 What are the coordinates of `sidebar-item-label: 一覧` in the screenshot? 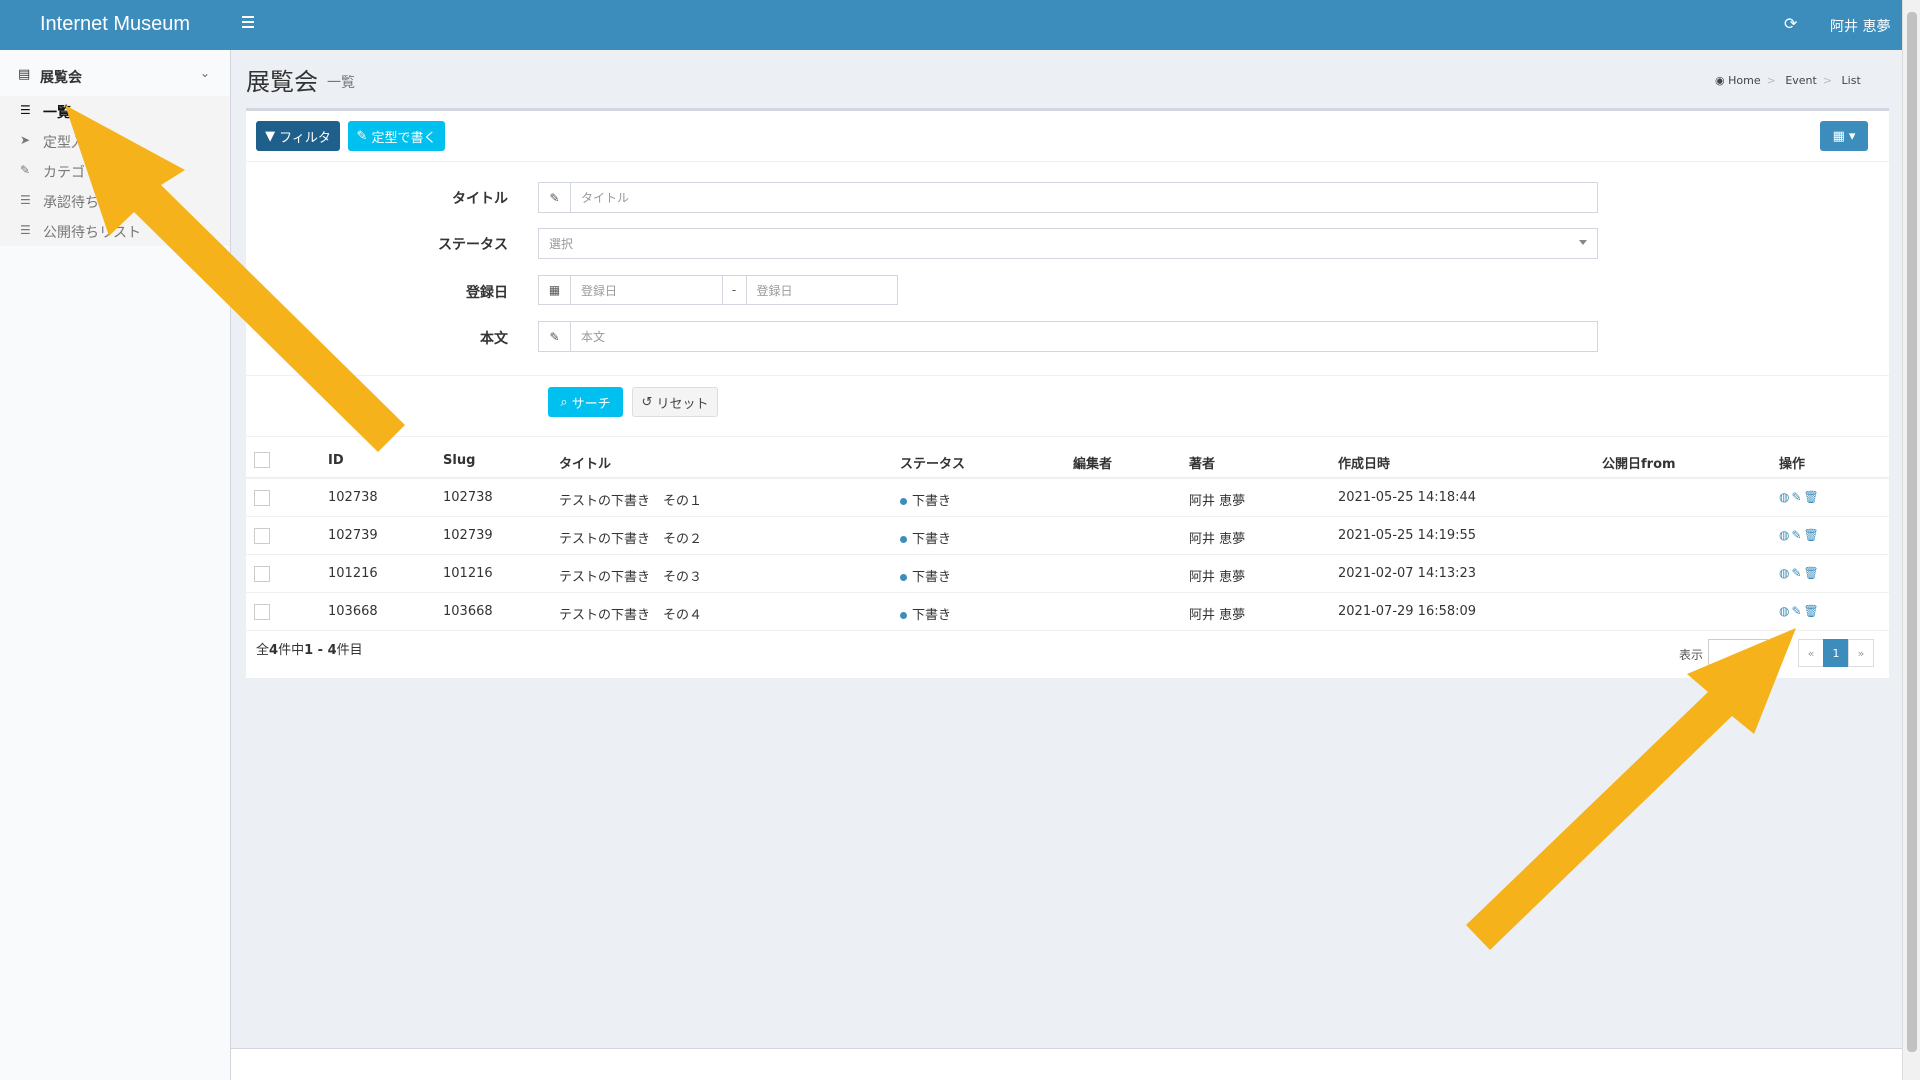 It's located at (57, 113).